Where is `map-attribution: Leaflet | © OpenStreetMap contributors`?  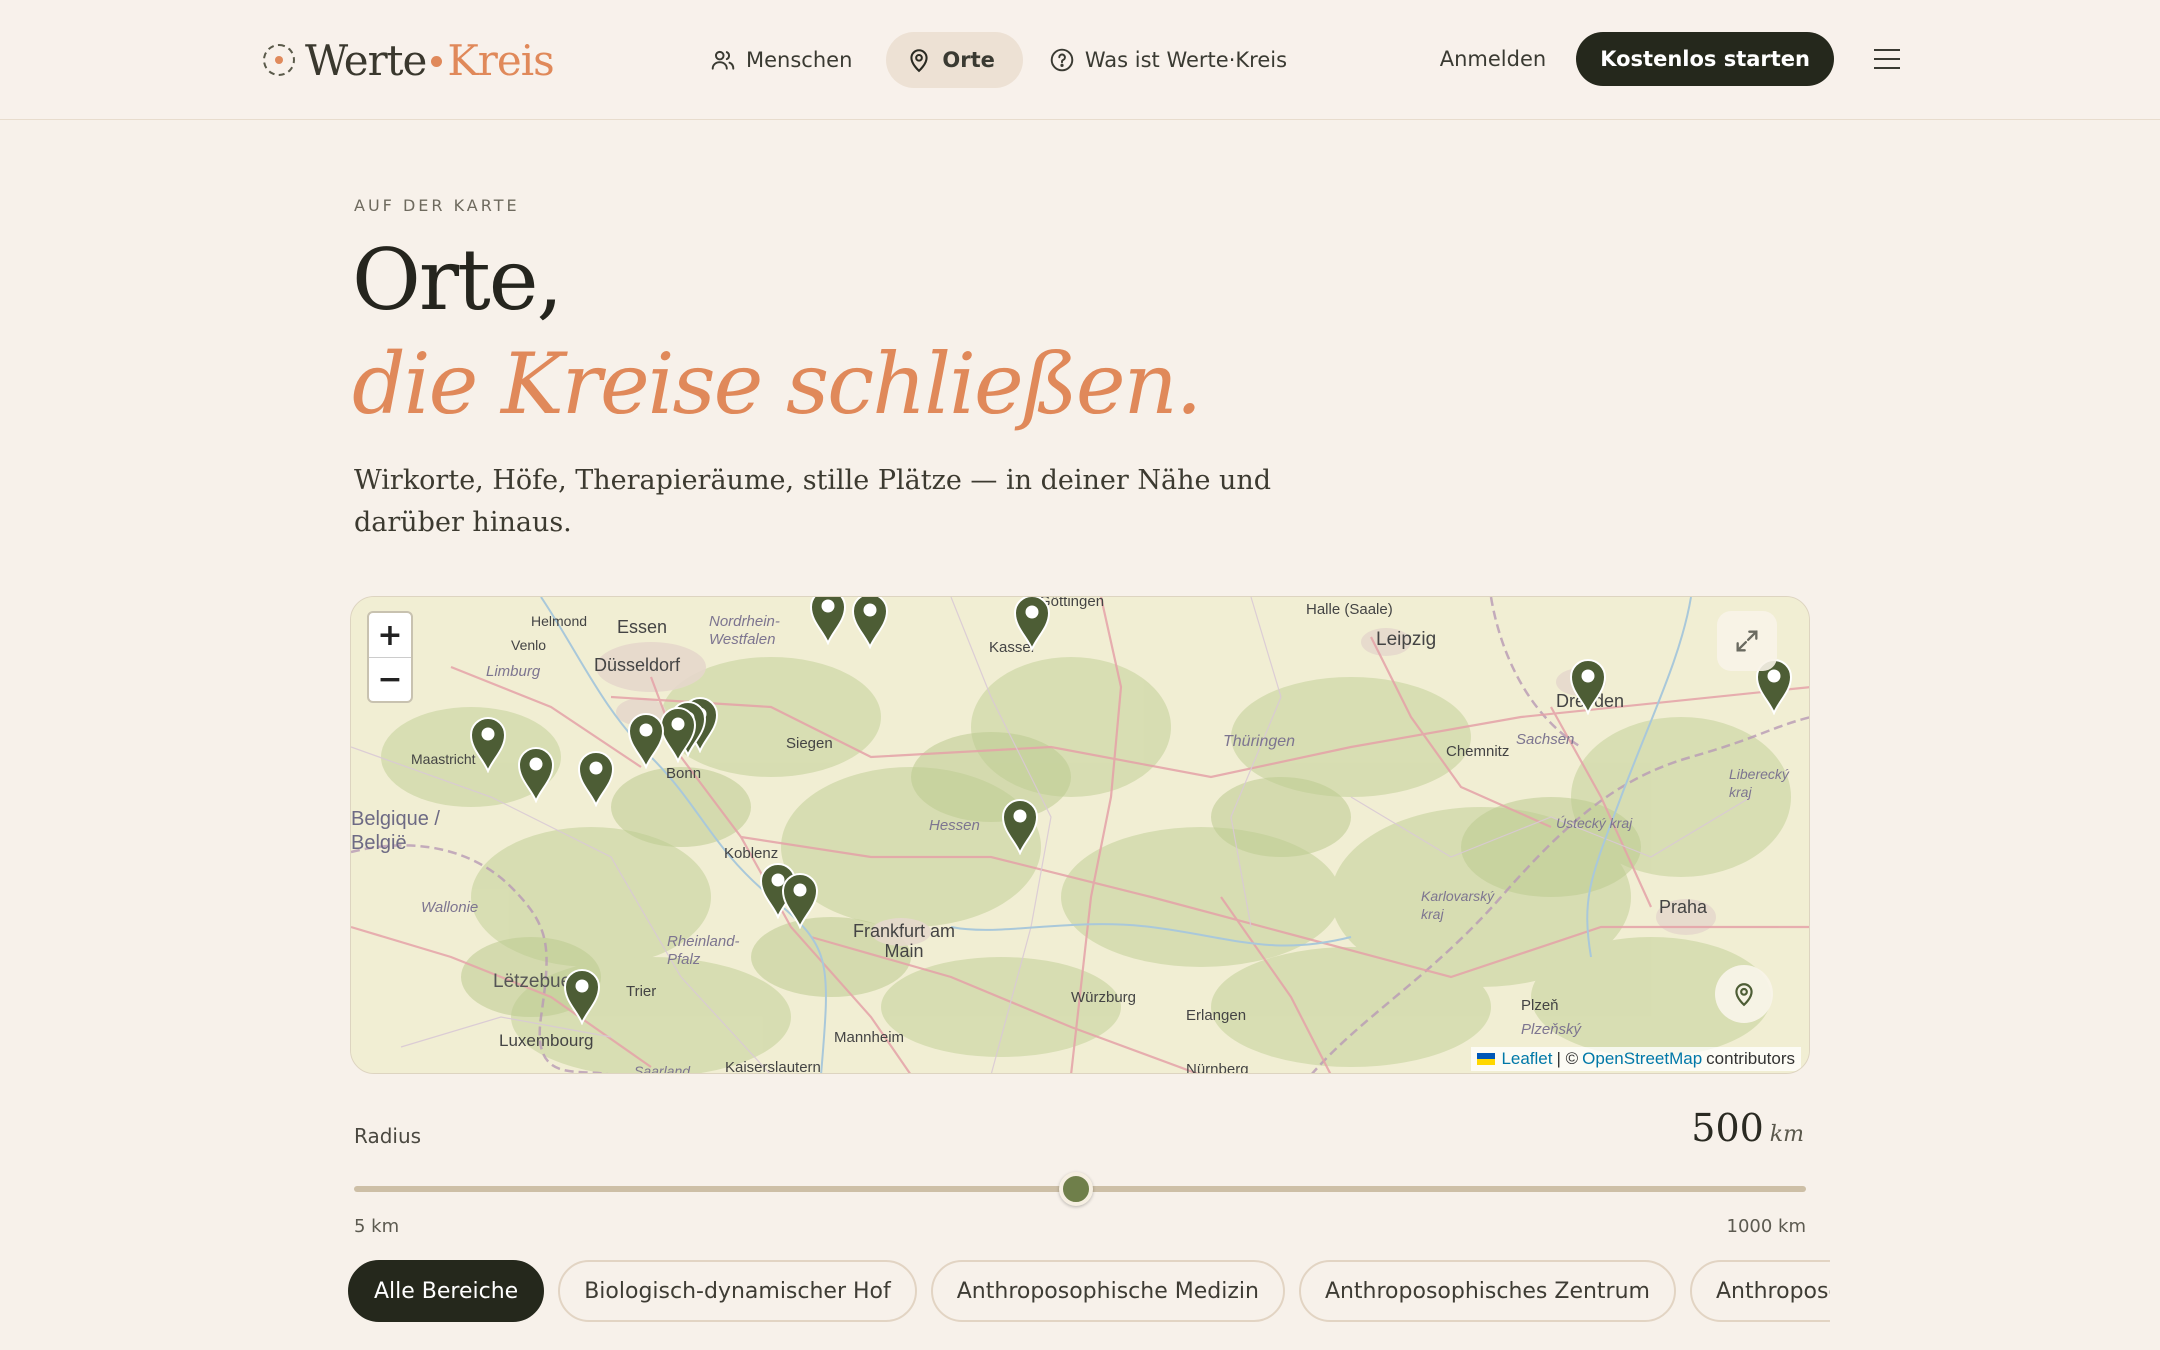 map-attribution: Leaflet | © OpenStreetMap contributors is located at coordinates (1636, 1059).